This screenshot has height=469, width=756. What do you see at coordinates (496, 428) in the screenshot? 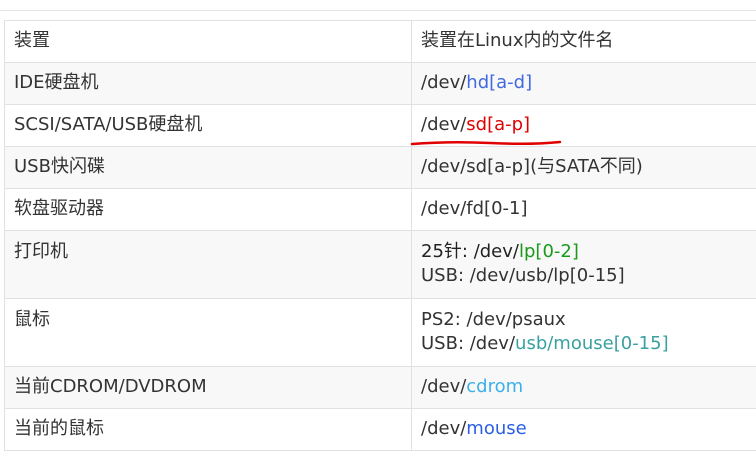
I see `path-highlight: mouse` at bounding box center [496, 428].